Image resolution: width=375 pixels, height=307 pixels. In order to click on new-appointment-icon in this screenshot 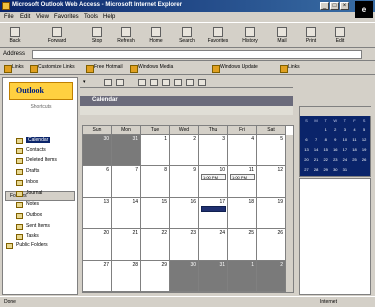, I will do `click(108, 82)`.